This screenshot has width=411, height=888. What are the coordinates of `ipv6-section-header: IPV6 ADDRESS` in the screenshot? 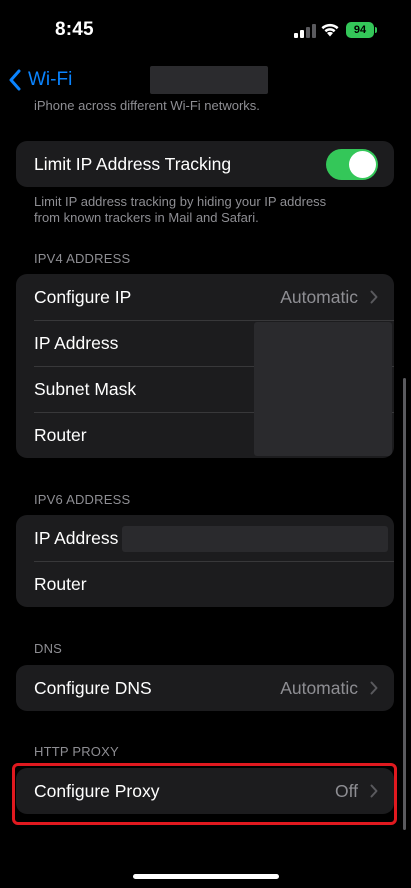 It's located at (82, 499).